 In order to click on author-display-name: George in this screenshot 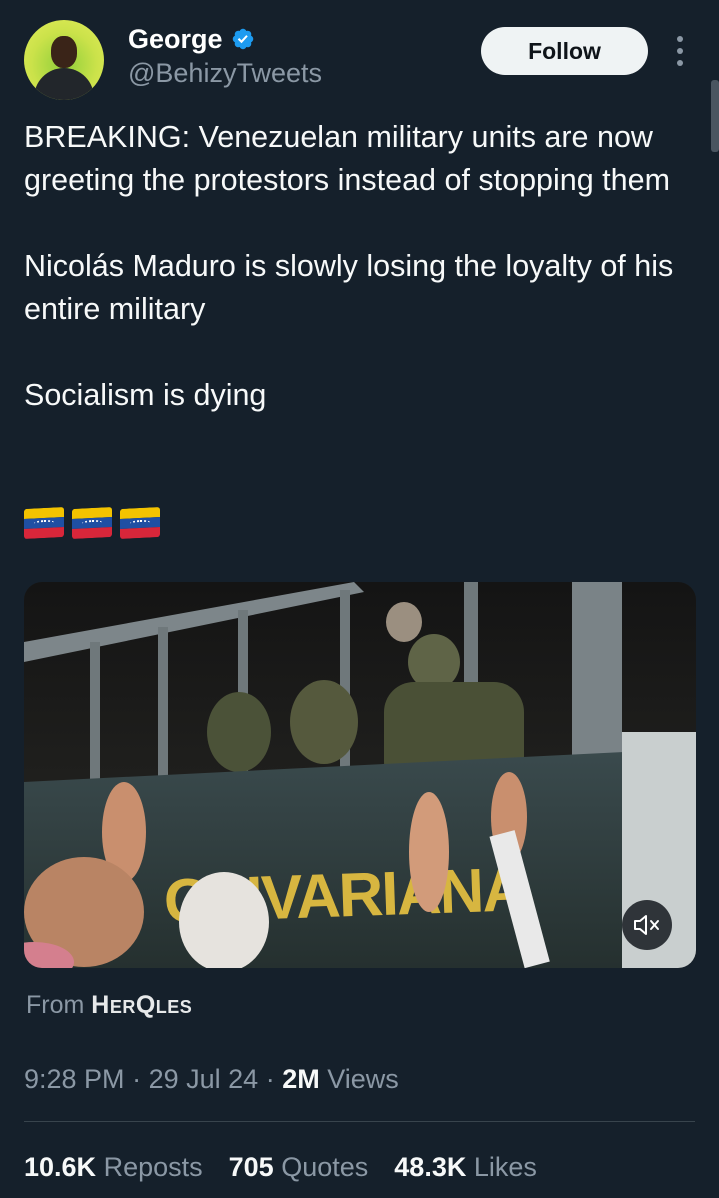, I will do `click(191, 39)`.